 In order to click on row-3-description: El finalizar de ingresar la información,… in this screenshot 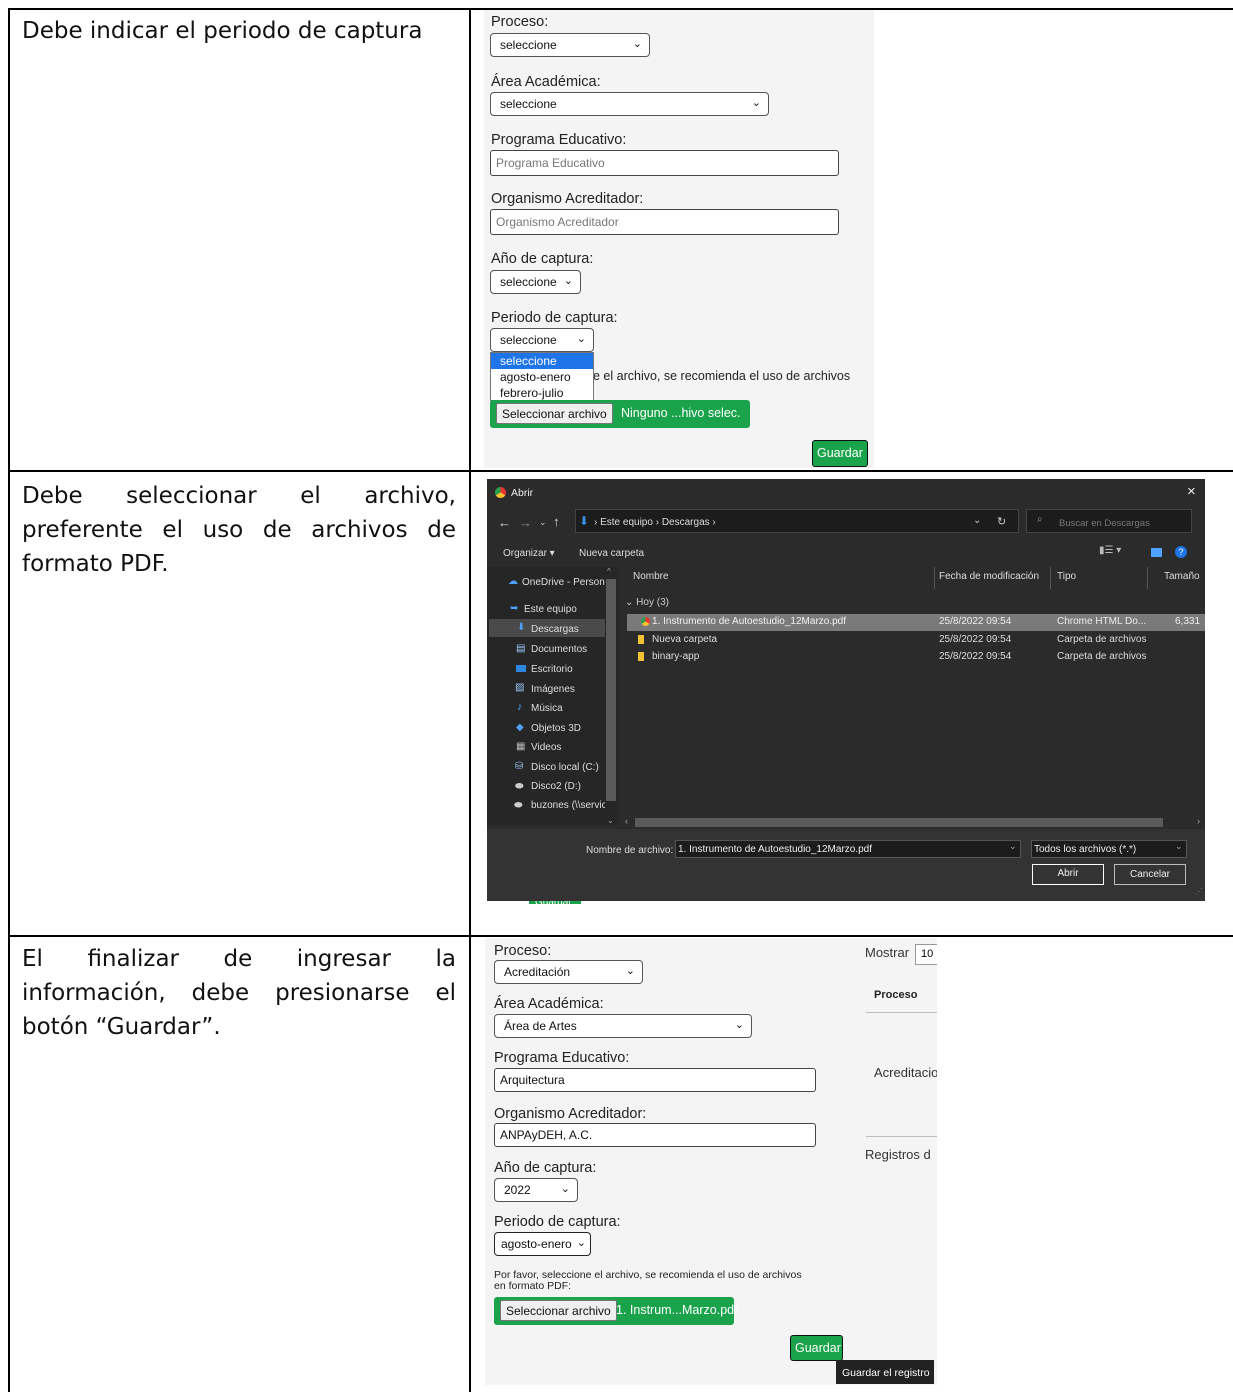, I will do `click(239, 993)`.